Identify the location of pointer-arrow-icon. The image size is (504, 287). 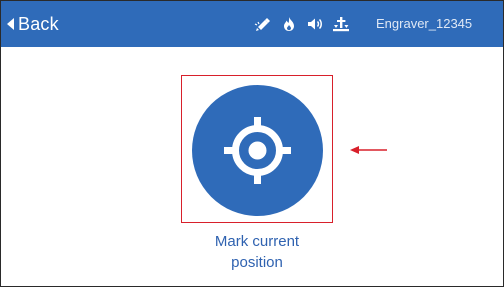
(368, 150).